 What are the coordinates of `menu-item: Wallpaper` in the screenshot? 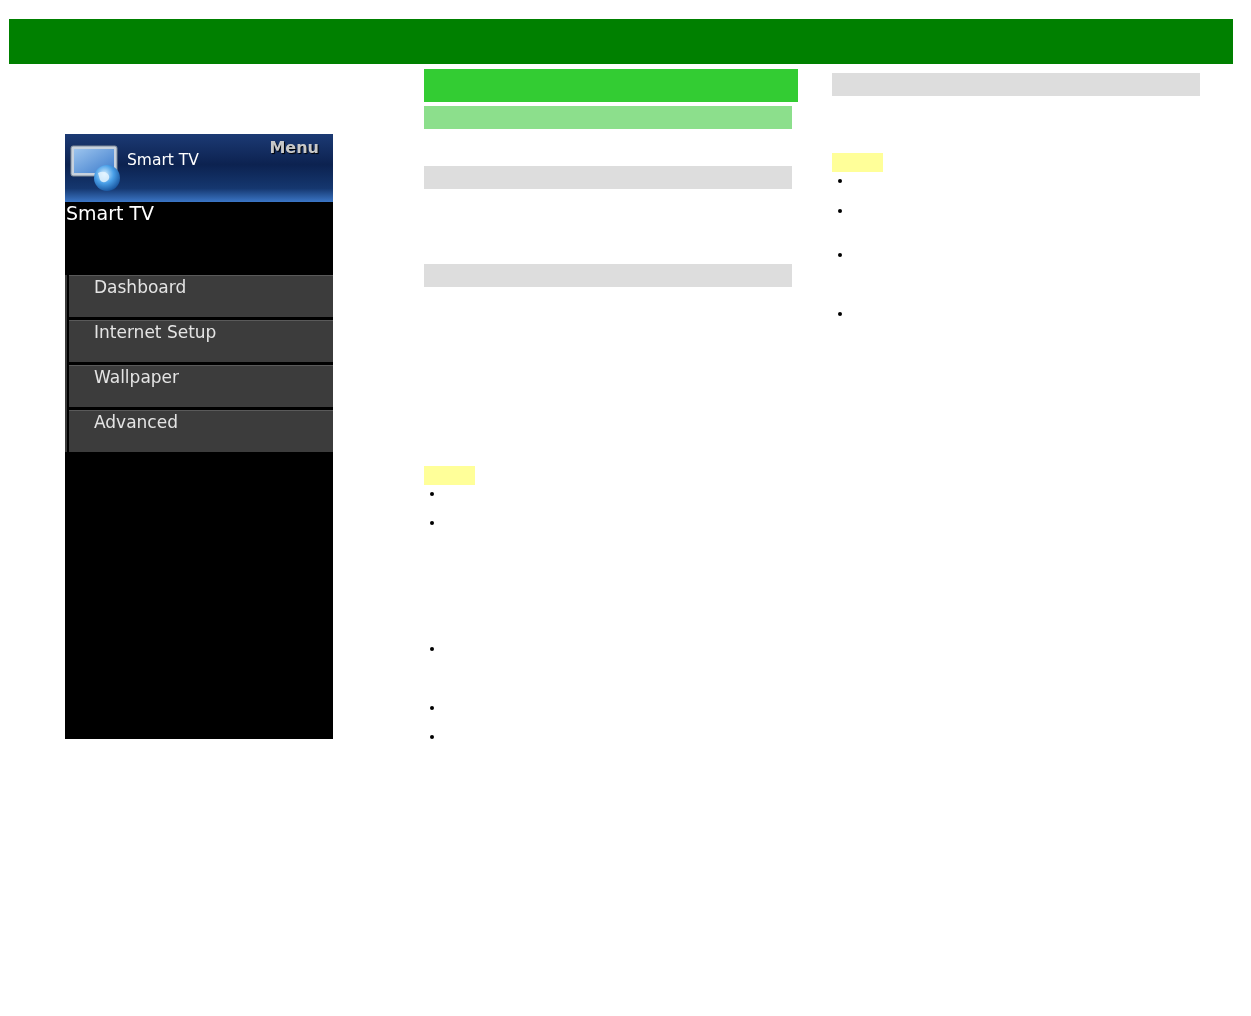 It's located at (201, 386).